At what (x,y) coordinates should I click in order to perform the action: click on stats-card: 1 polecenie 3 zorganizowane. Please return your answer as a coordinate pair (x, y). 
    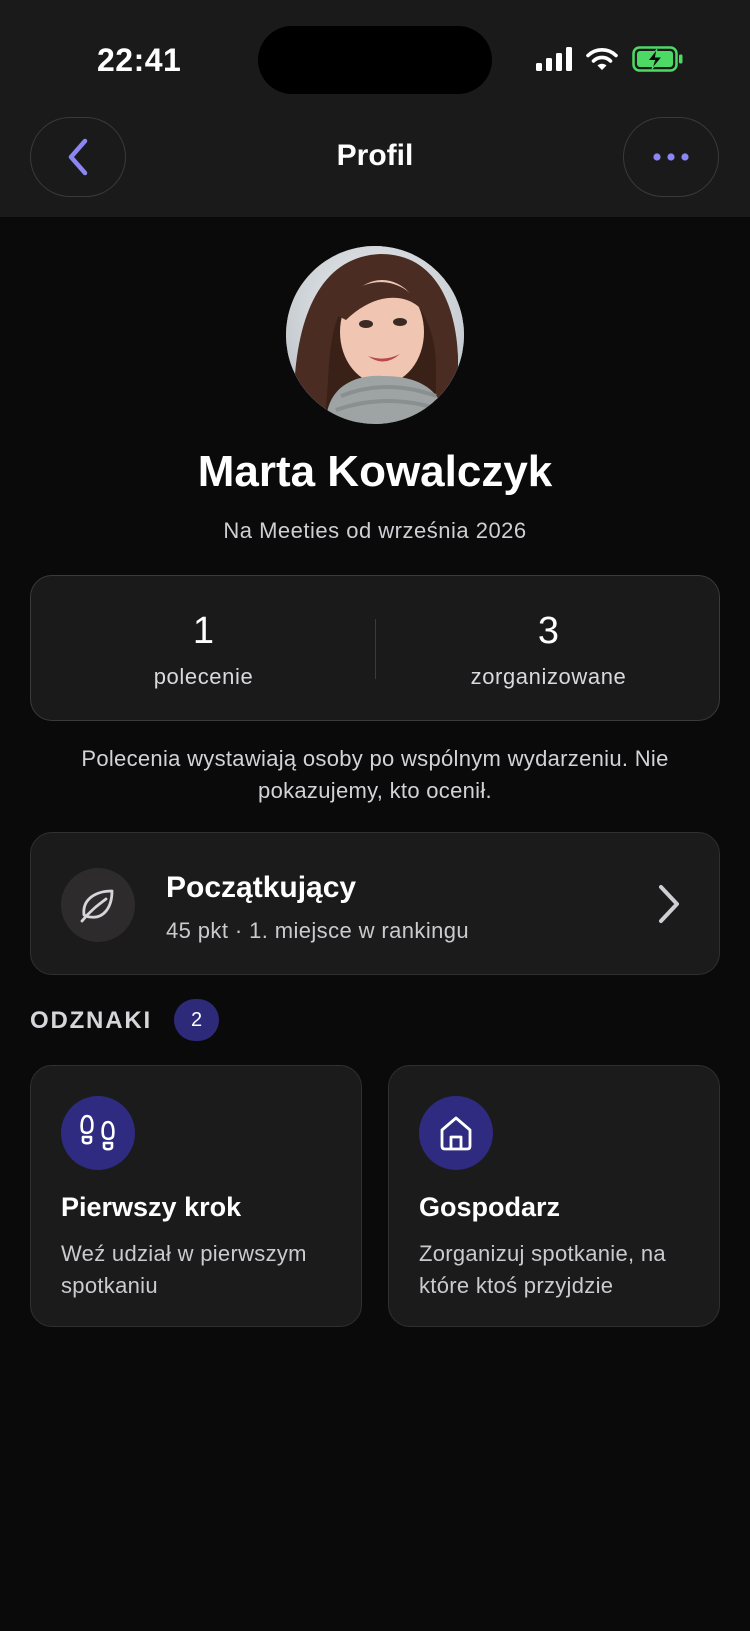
    Looking at the image, I should click on (375, 648).